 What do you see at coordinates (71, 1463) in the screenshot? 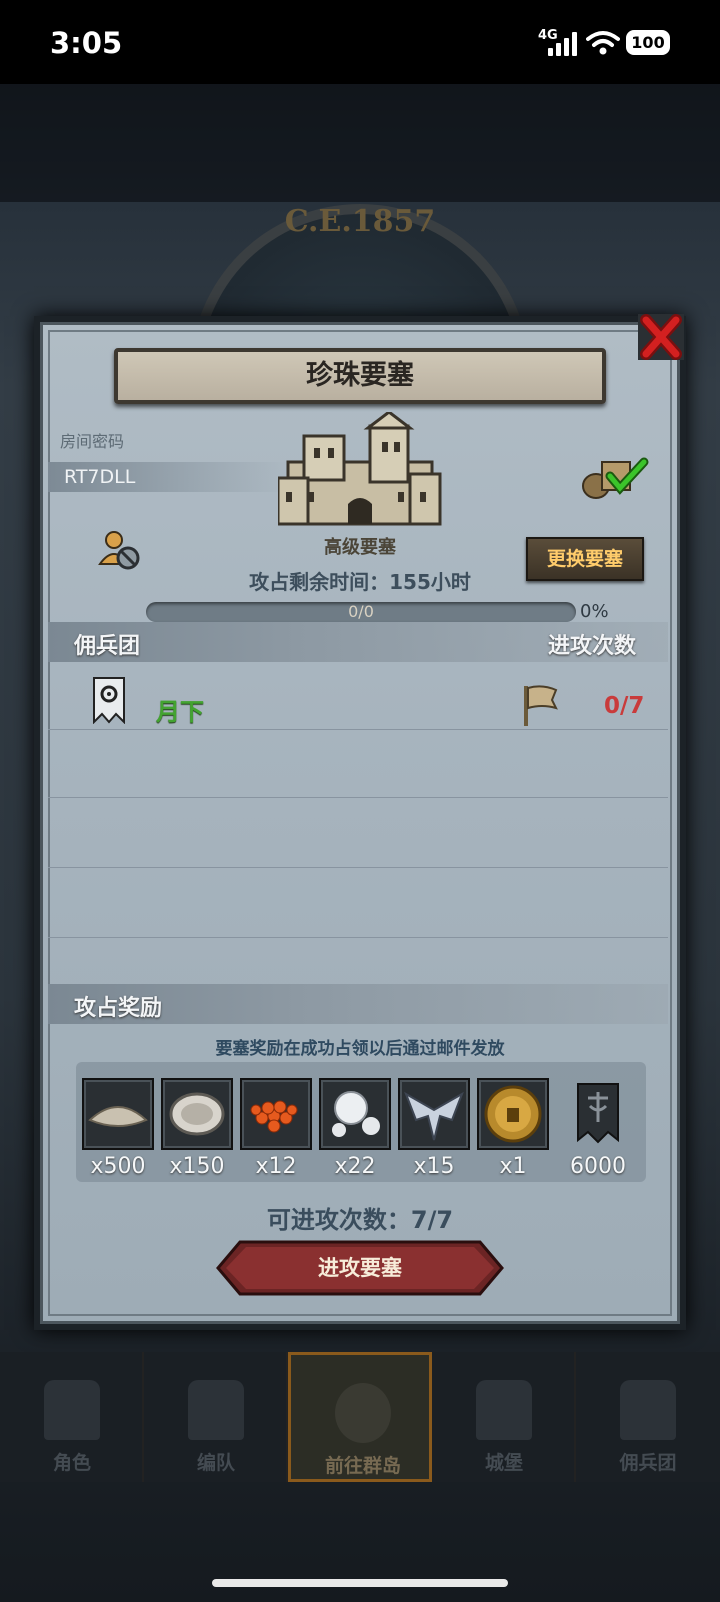
I see `nav-label: 角色` at bounding box center [71, 1463].